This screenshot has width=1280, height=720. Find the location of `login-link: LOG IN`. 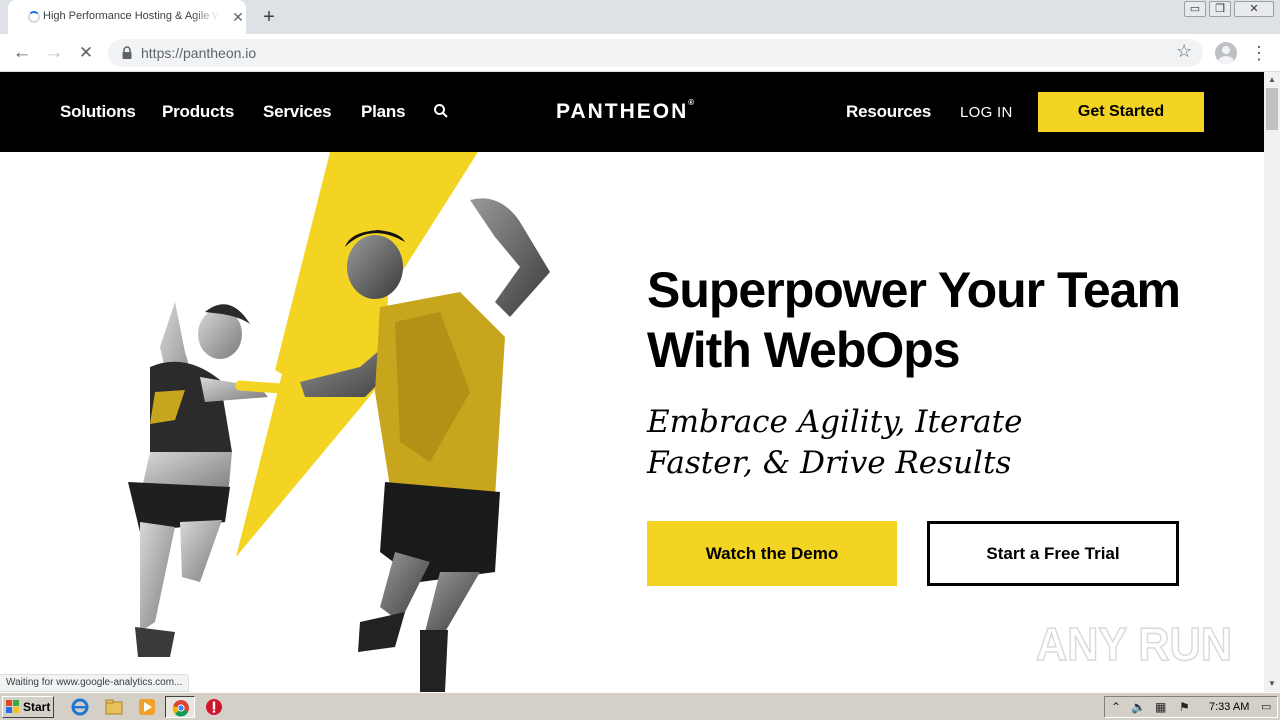

login-link: LOG IN is located at coordinates (986, 112).